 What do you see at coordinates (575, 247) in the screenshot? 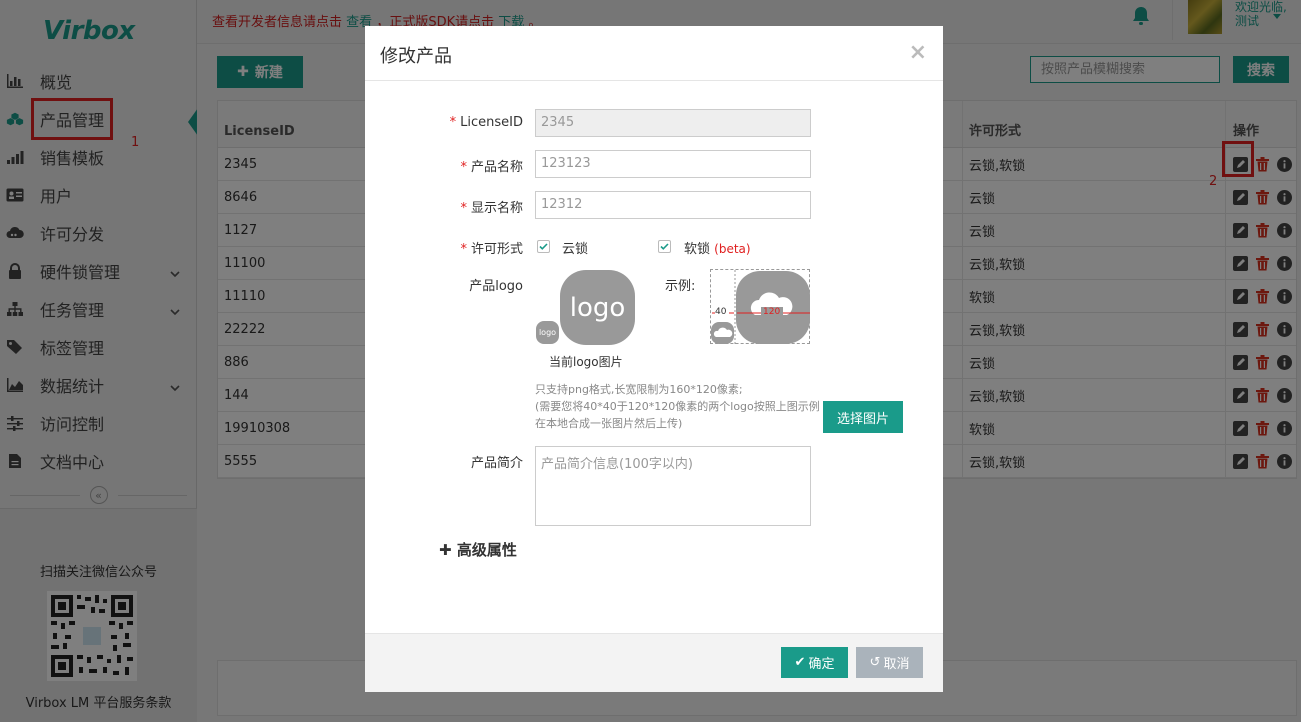
I see `cloud-lock-label: 云锁` at bounding box center [575, 247].